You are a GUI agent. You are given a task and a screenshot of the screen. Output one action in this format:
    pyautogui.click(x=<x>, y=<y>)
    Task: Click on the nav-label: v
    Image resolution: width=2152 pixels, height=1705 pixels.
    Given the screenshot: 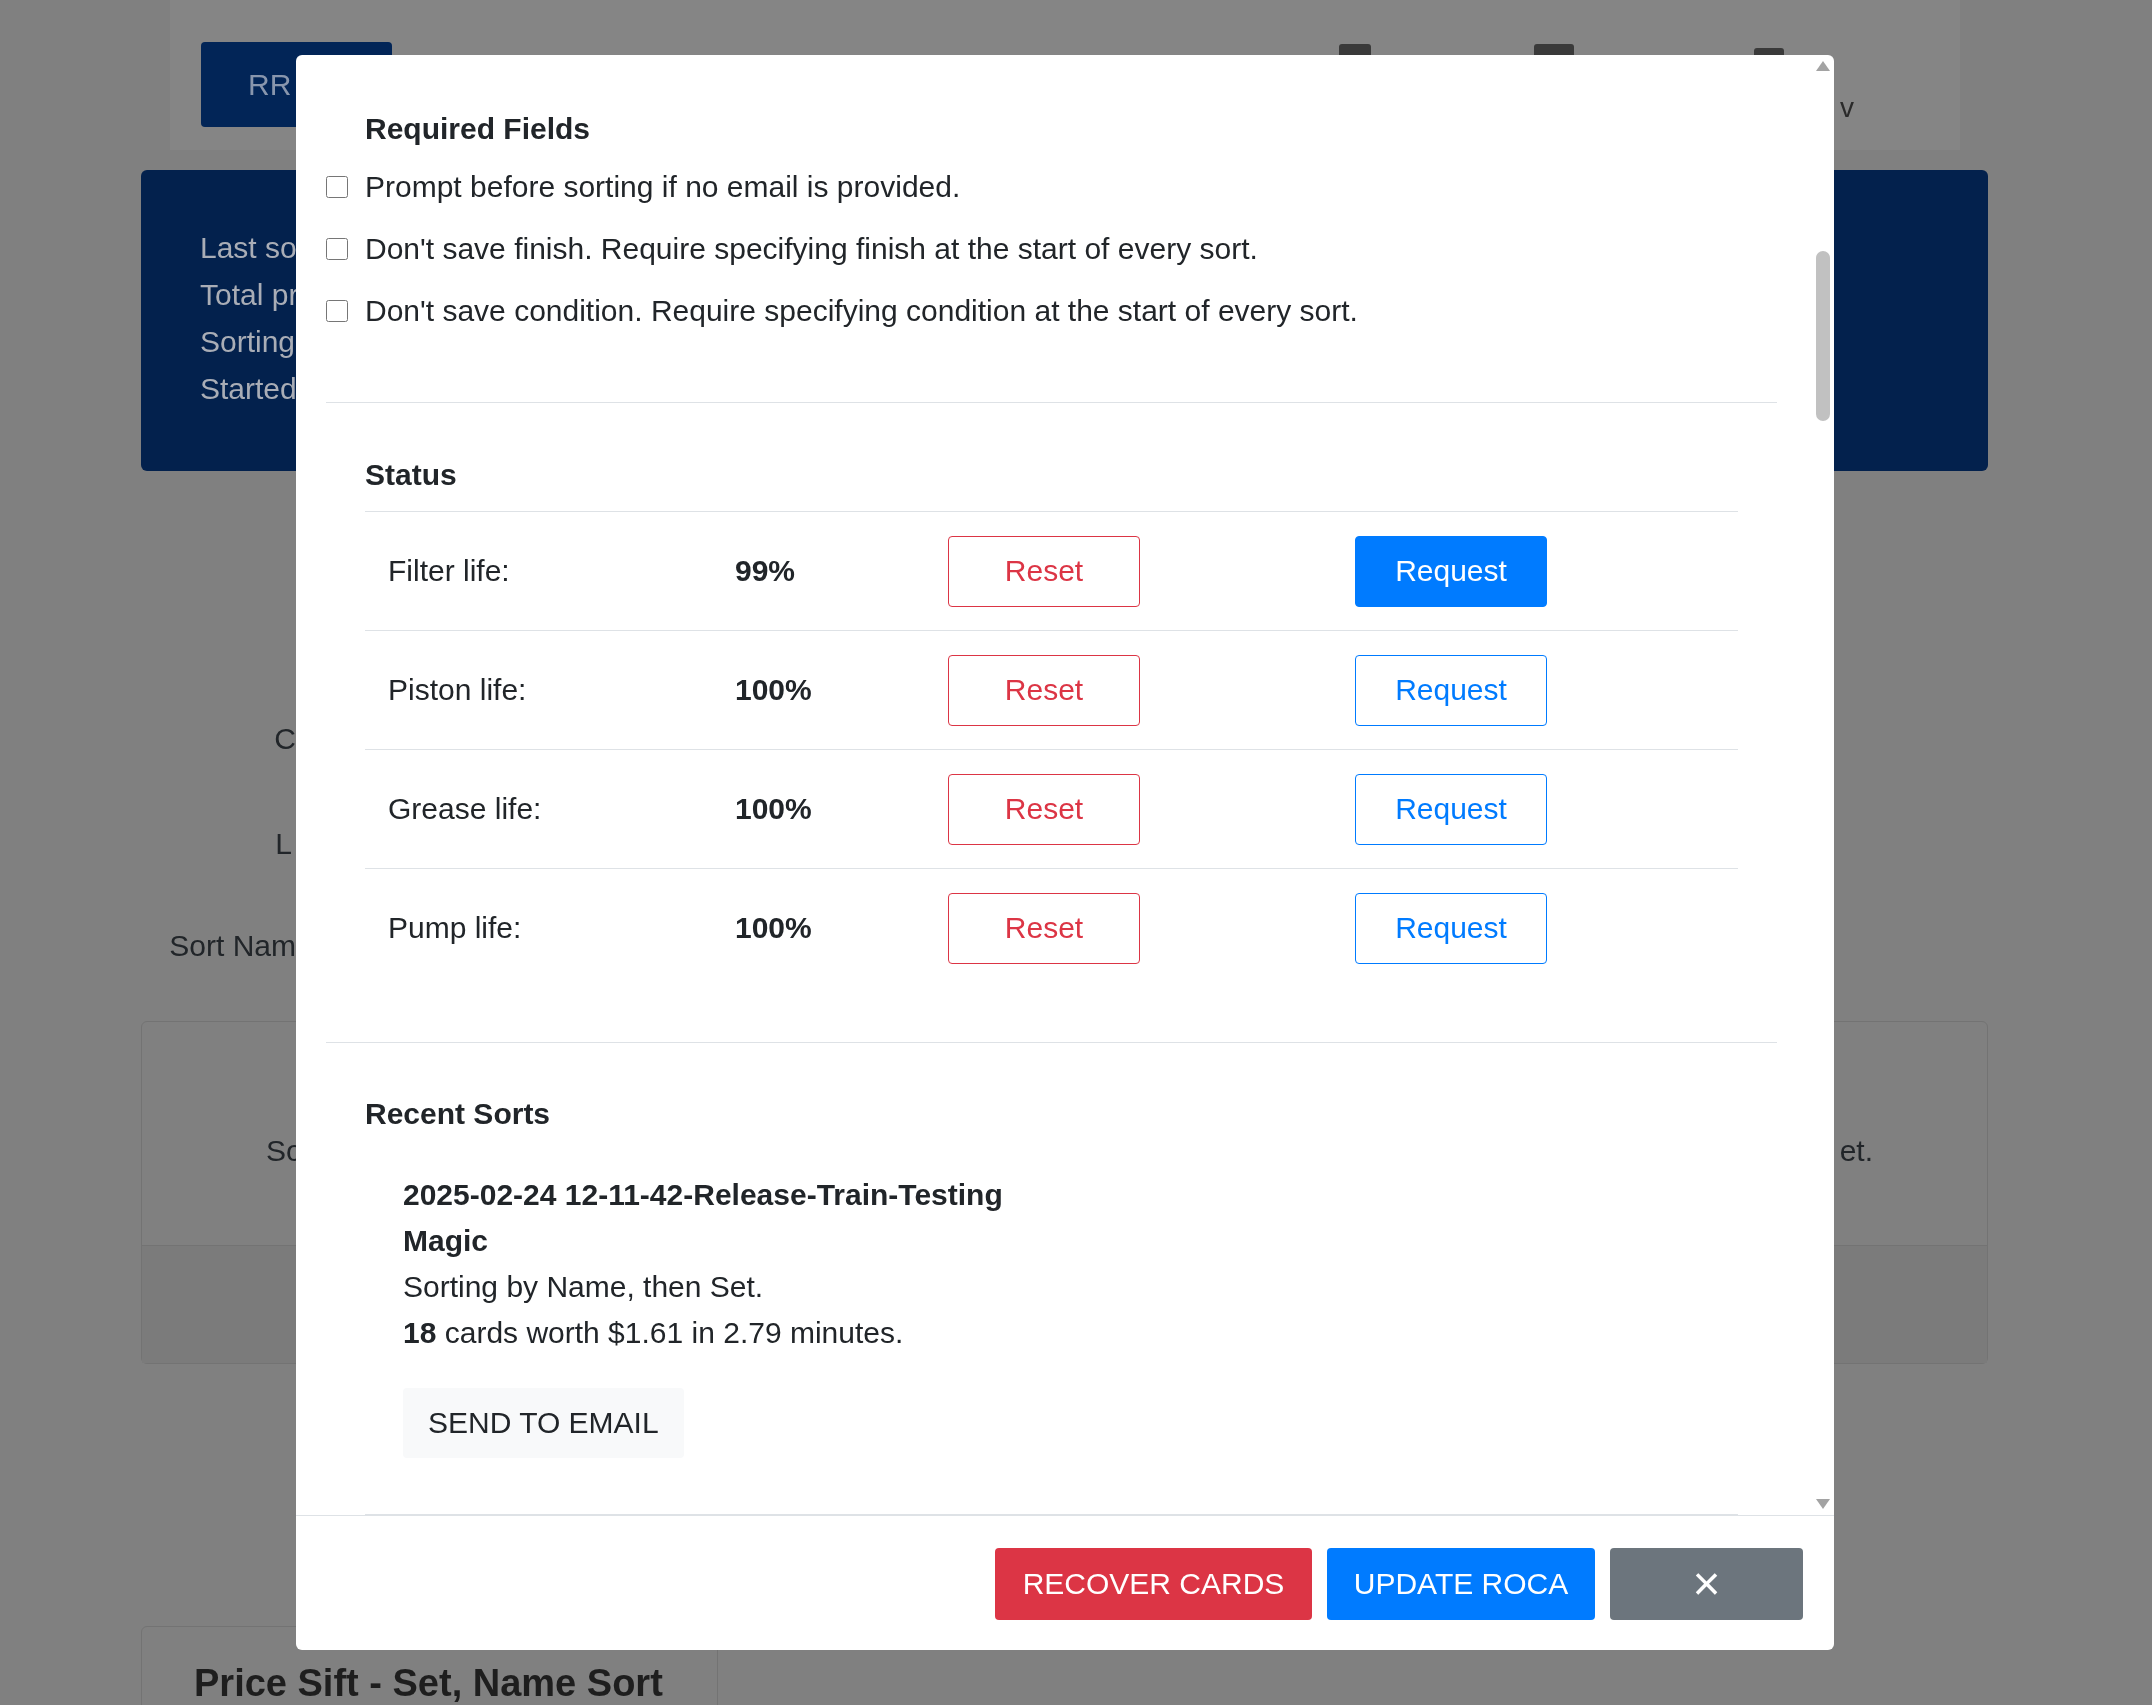 What is the action you would take?
    pyautogui.click(x=1847, y=108)
    